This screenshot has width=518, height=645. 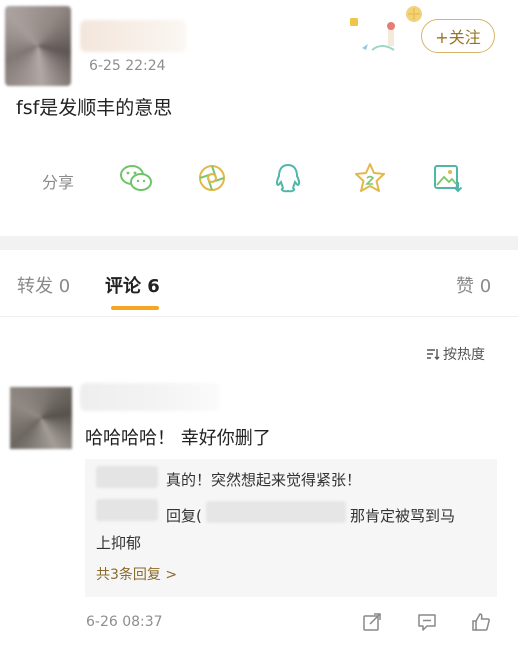 What do you see at coordinates (132, 285) in the screenshot?
I see `tab-comments: 评论 6` at bounding box center [132, 285].